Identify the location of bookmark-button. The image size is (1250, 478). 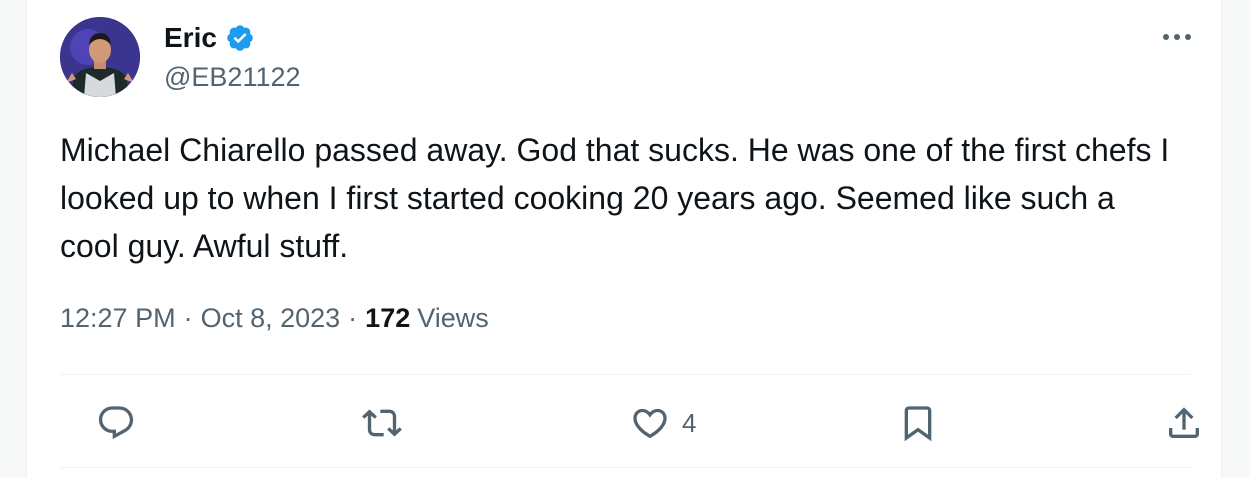
(918, 423).